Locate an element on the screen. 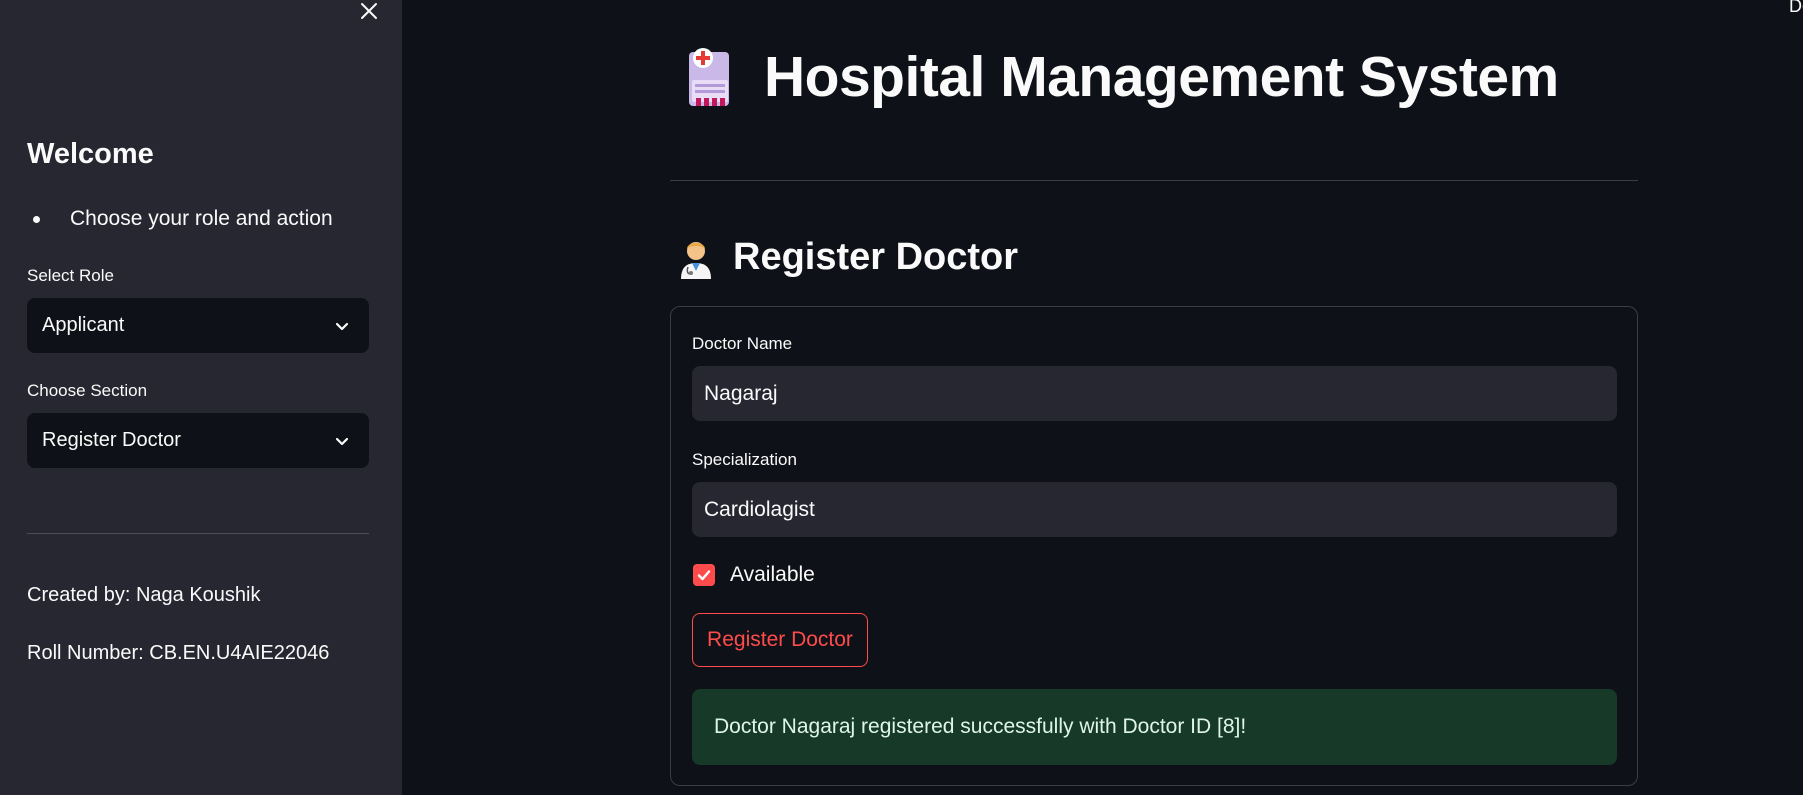 This screenshot has width=1803, height=795. select-role-value: Applicant is located at coordinates (83, 325).